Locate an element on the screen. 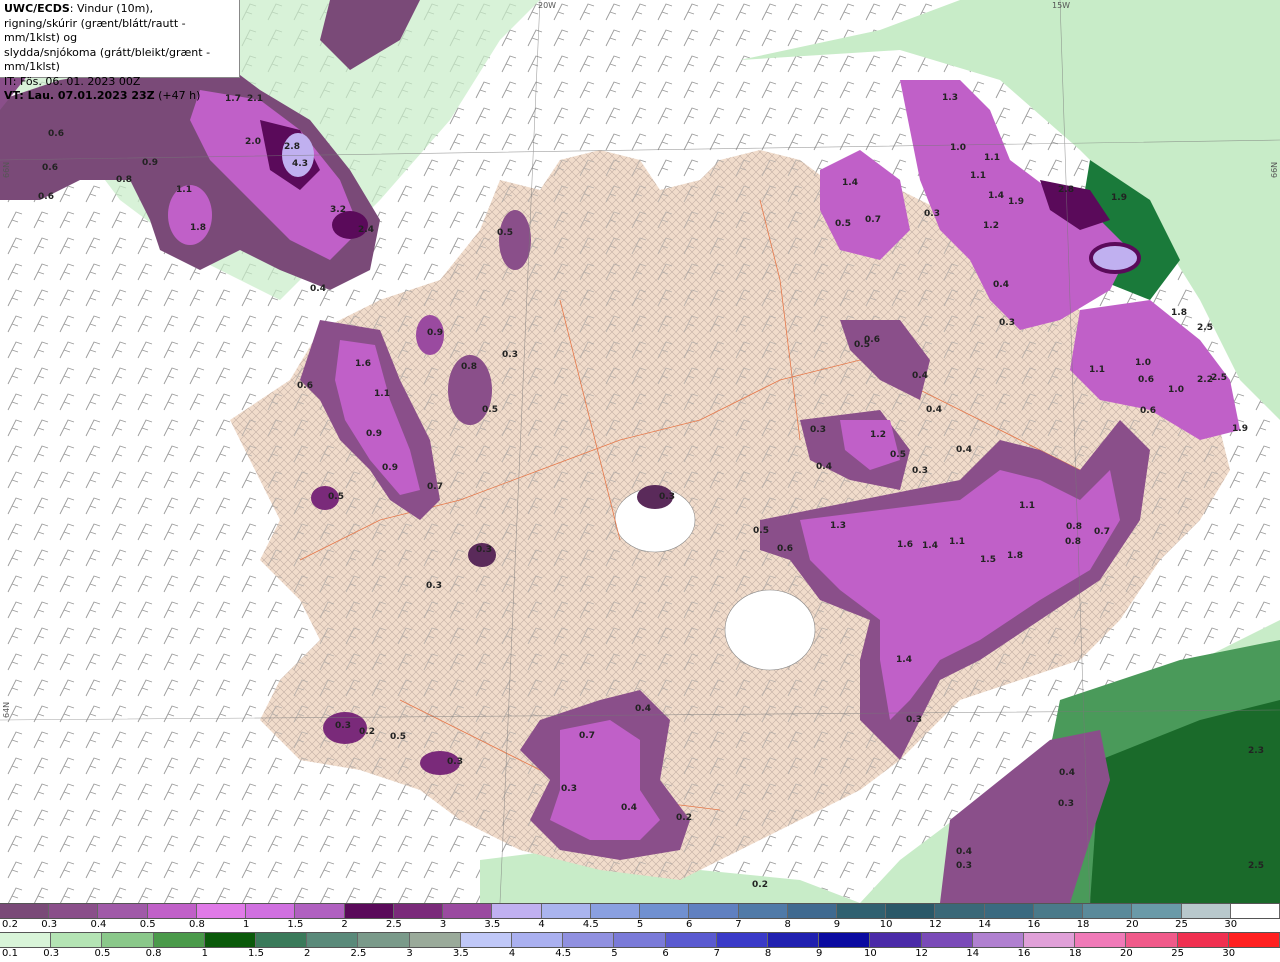  legend-tick-label: 30 is located at coordinates (1229, 953).